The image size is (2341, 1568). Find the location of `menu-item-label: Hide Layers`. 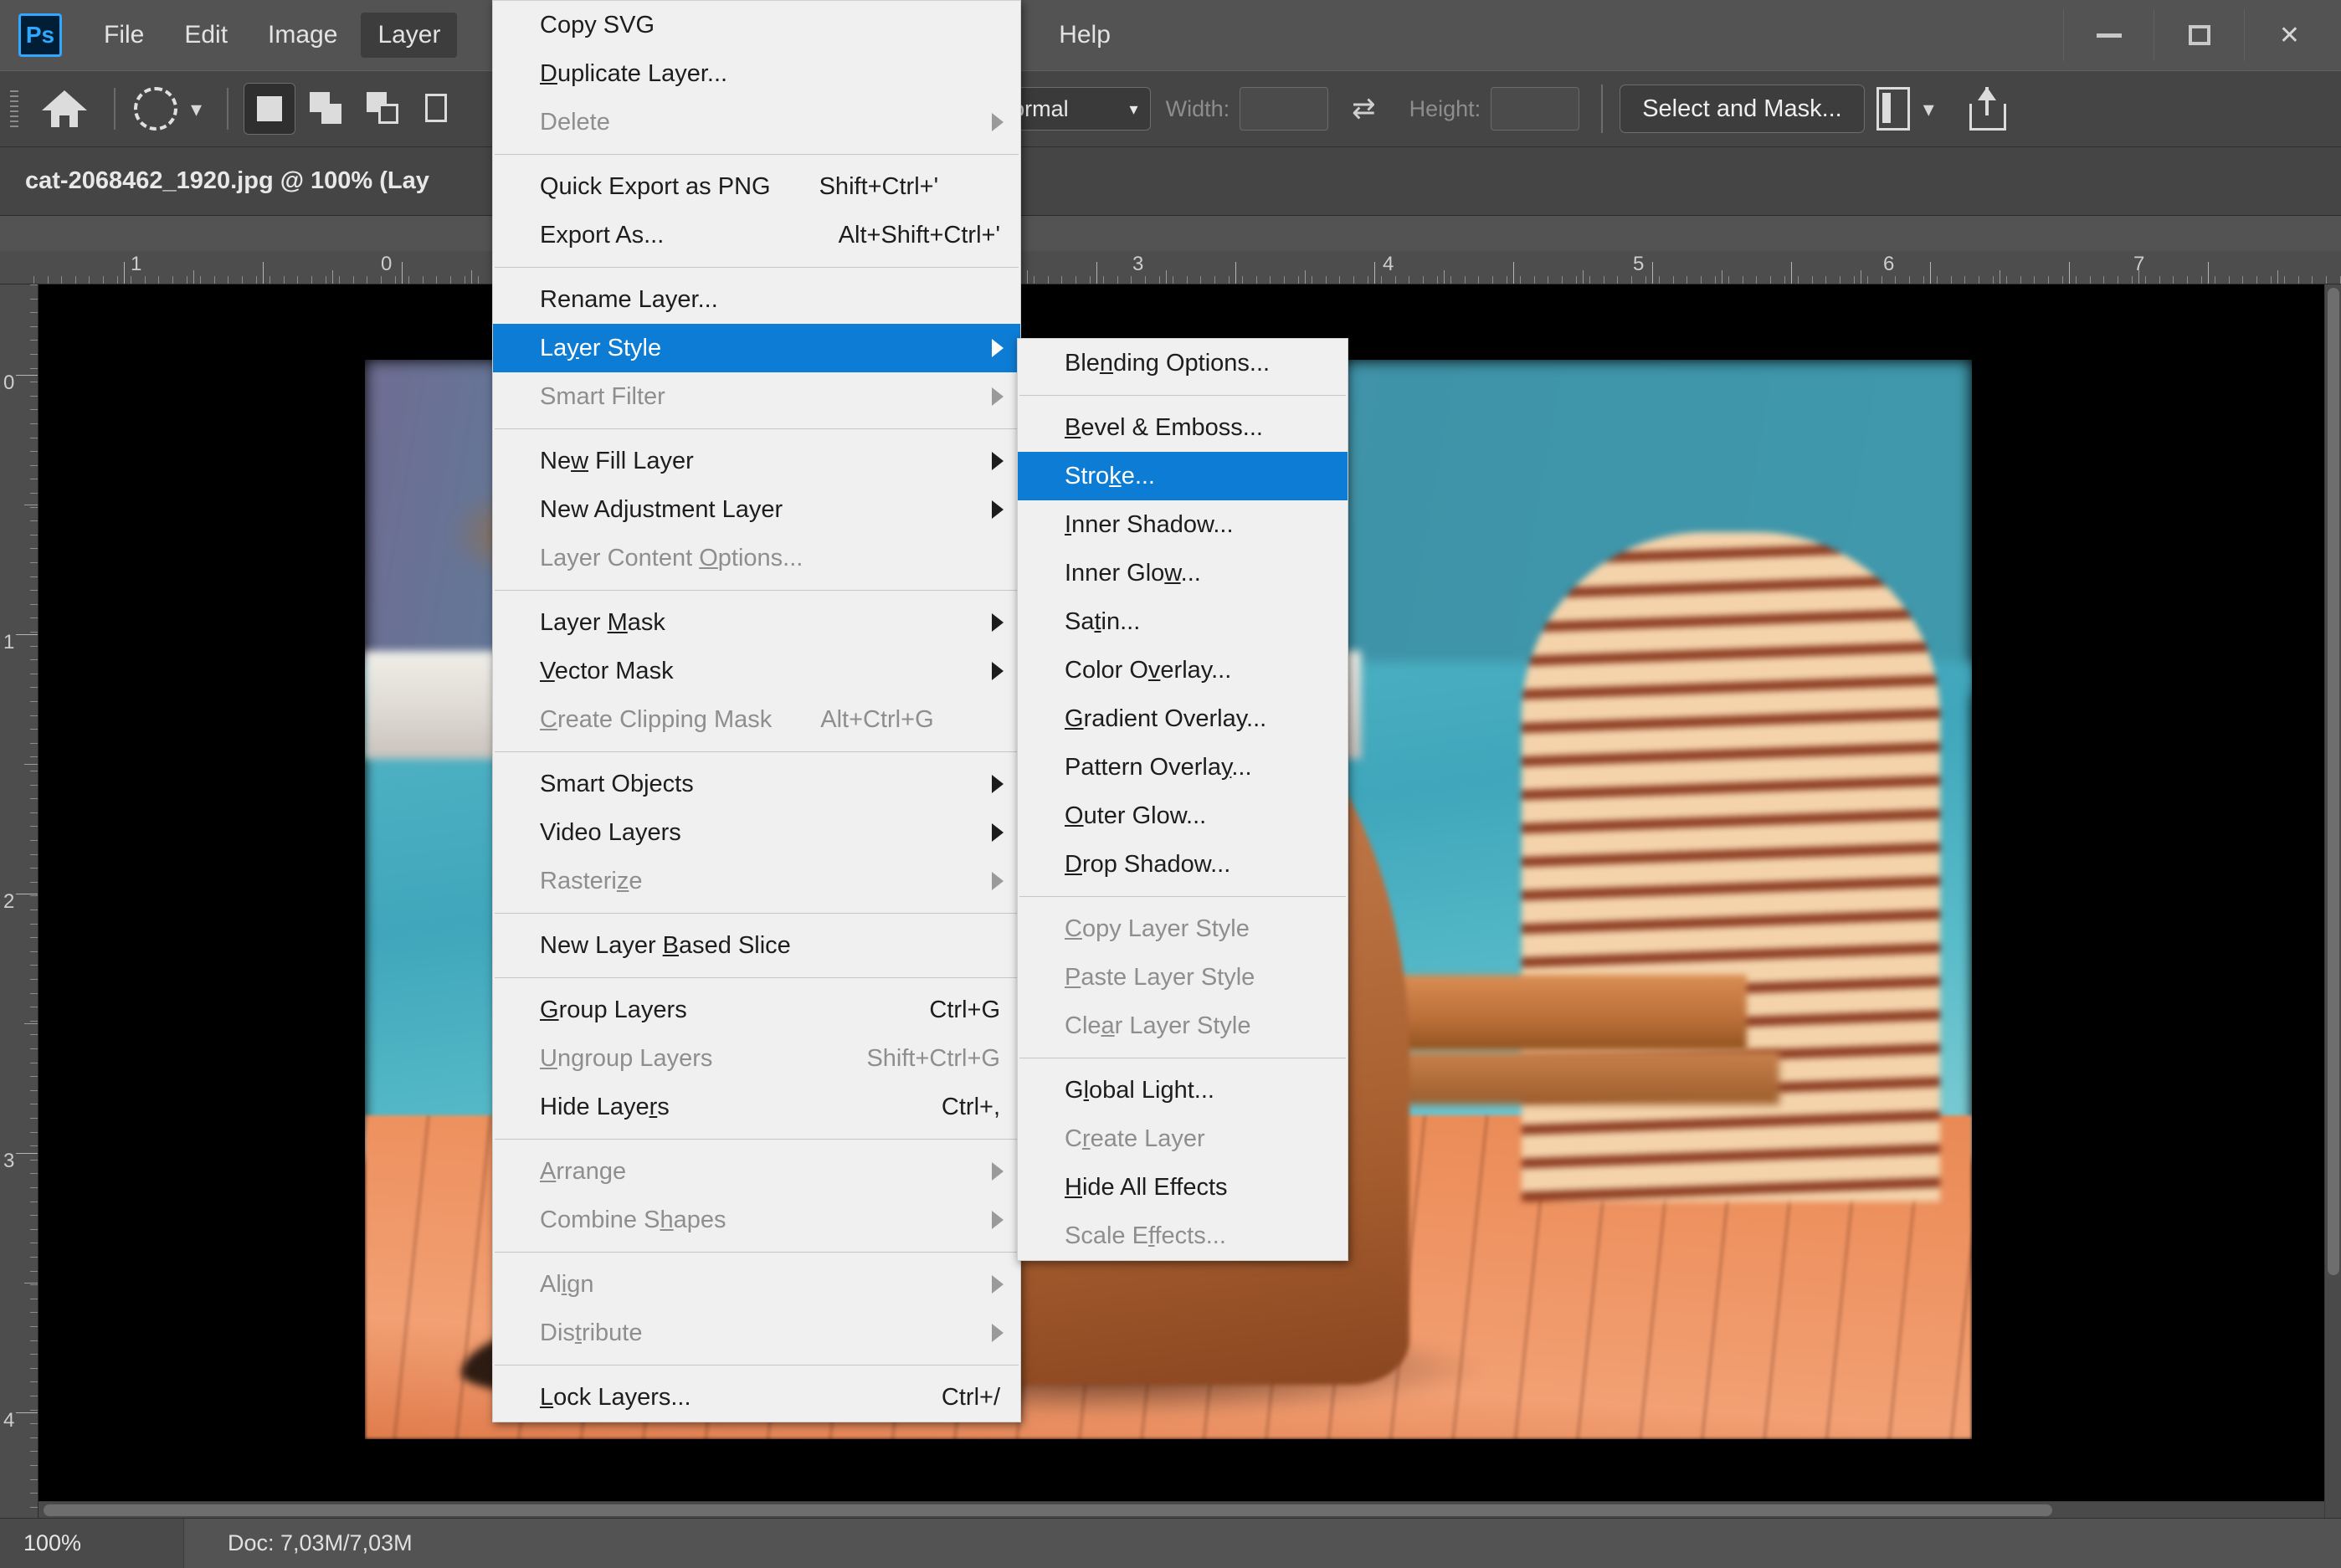

menu-item-label: Hide Layers is located at coordinates (605, 1107).